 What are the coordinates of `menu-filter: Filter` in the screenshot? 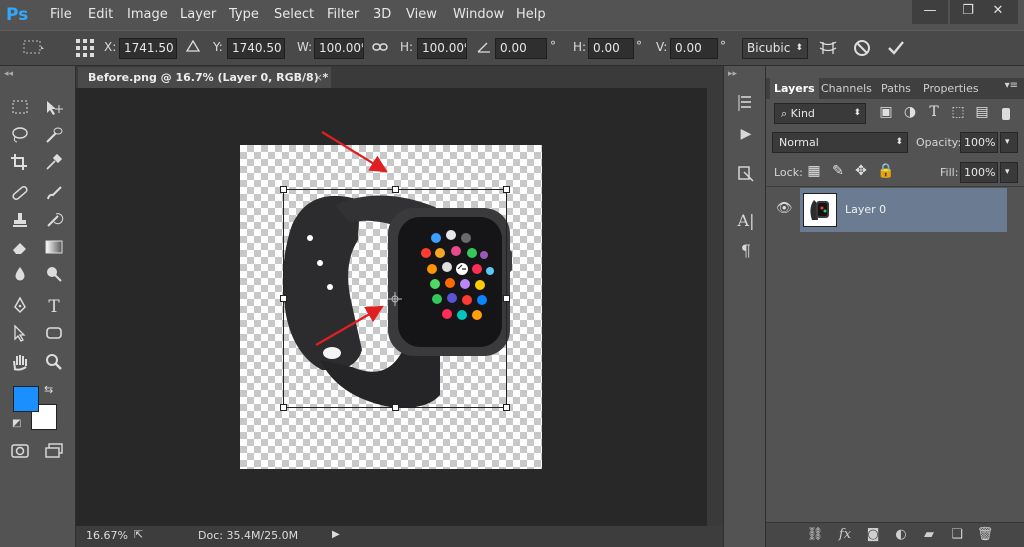 It's located at (343, 15).